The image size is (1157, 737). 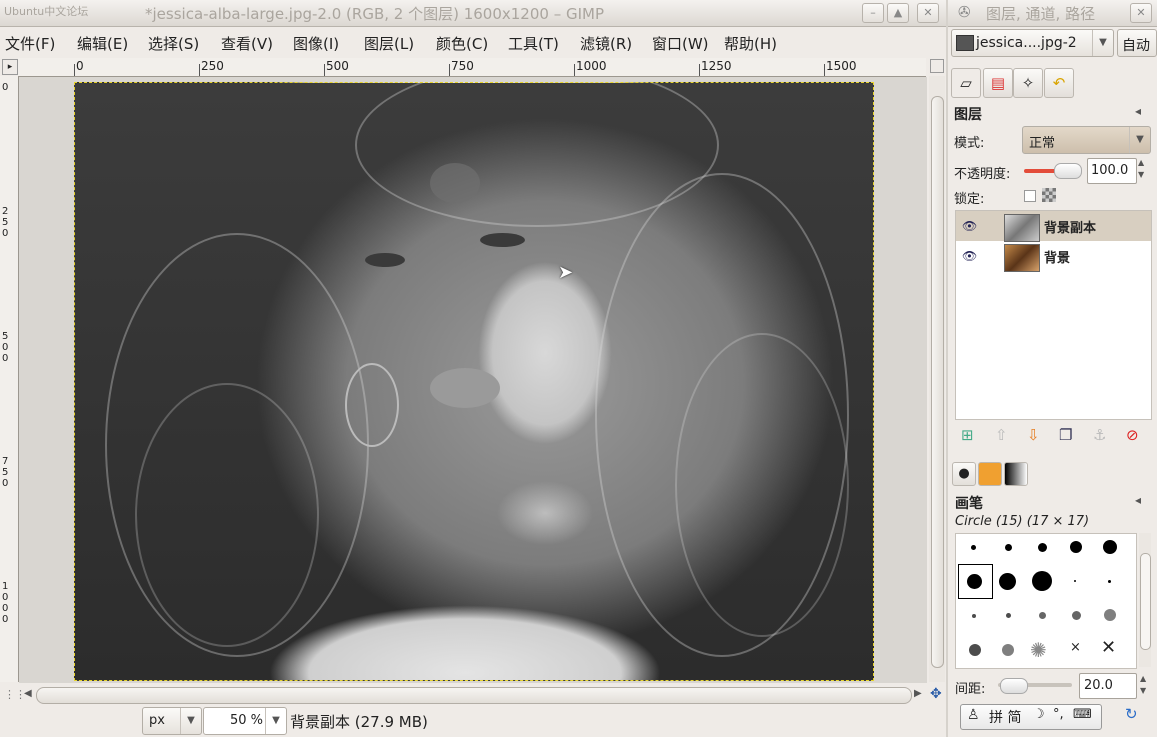 I want to click on horizontal-ruler: 0 250 500 750 1000 1250 1500, so click(x=472, y=67).